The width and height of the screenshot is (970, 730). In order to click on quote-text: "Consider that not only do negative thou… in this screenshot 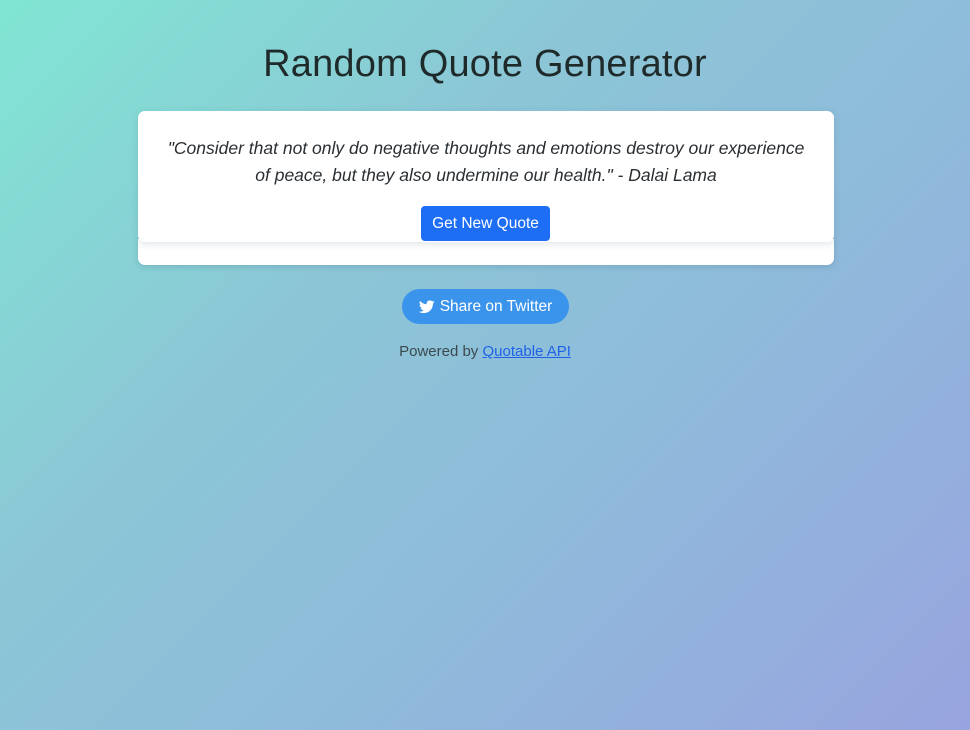, I will do `click(486, 161)`.